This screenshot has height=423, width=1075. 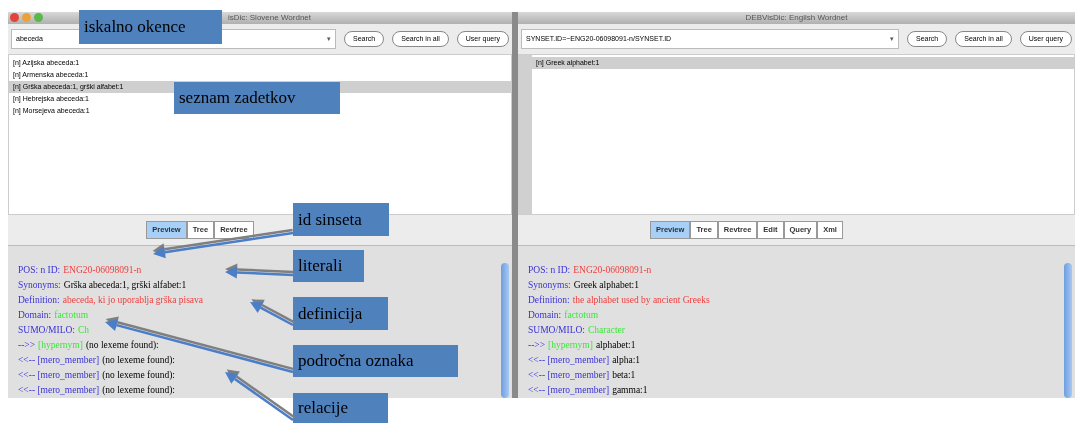 What do you see at coordinates (341, 219) in the screenshot?
I see `callout-tooltip: id sinseta` at bounding box center [341, 219].